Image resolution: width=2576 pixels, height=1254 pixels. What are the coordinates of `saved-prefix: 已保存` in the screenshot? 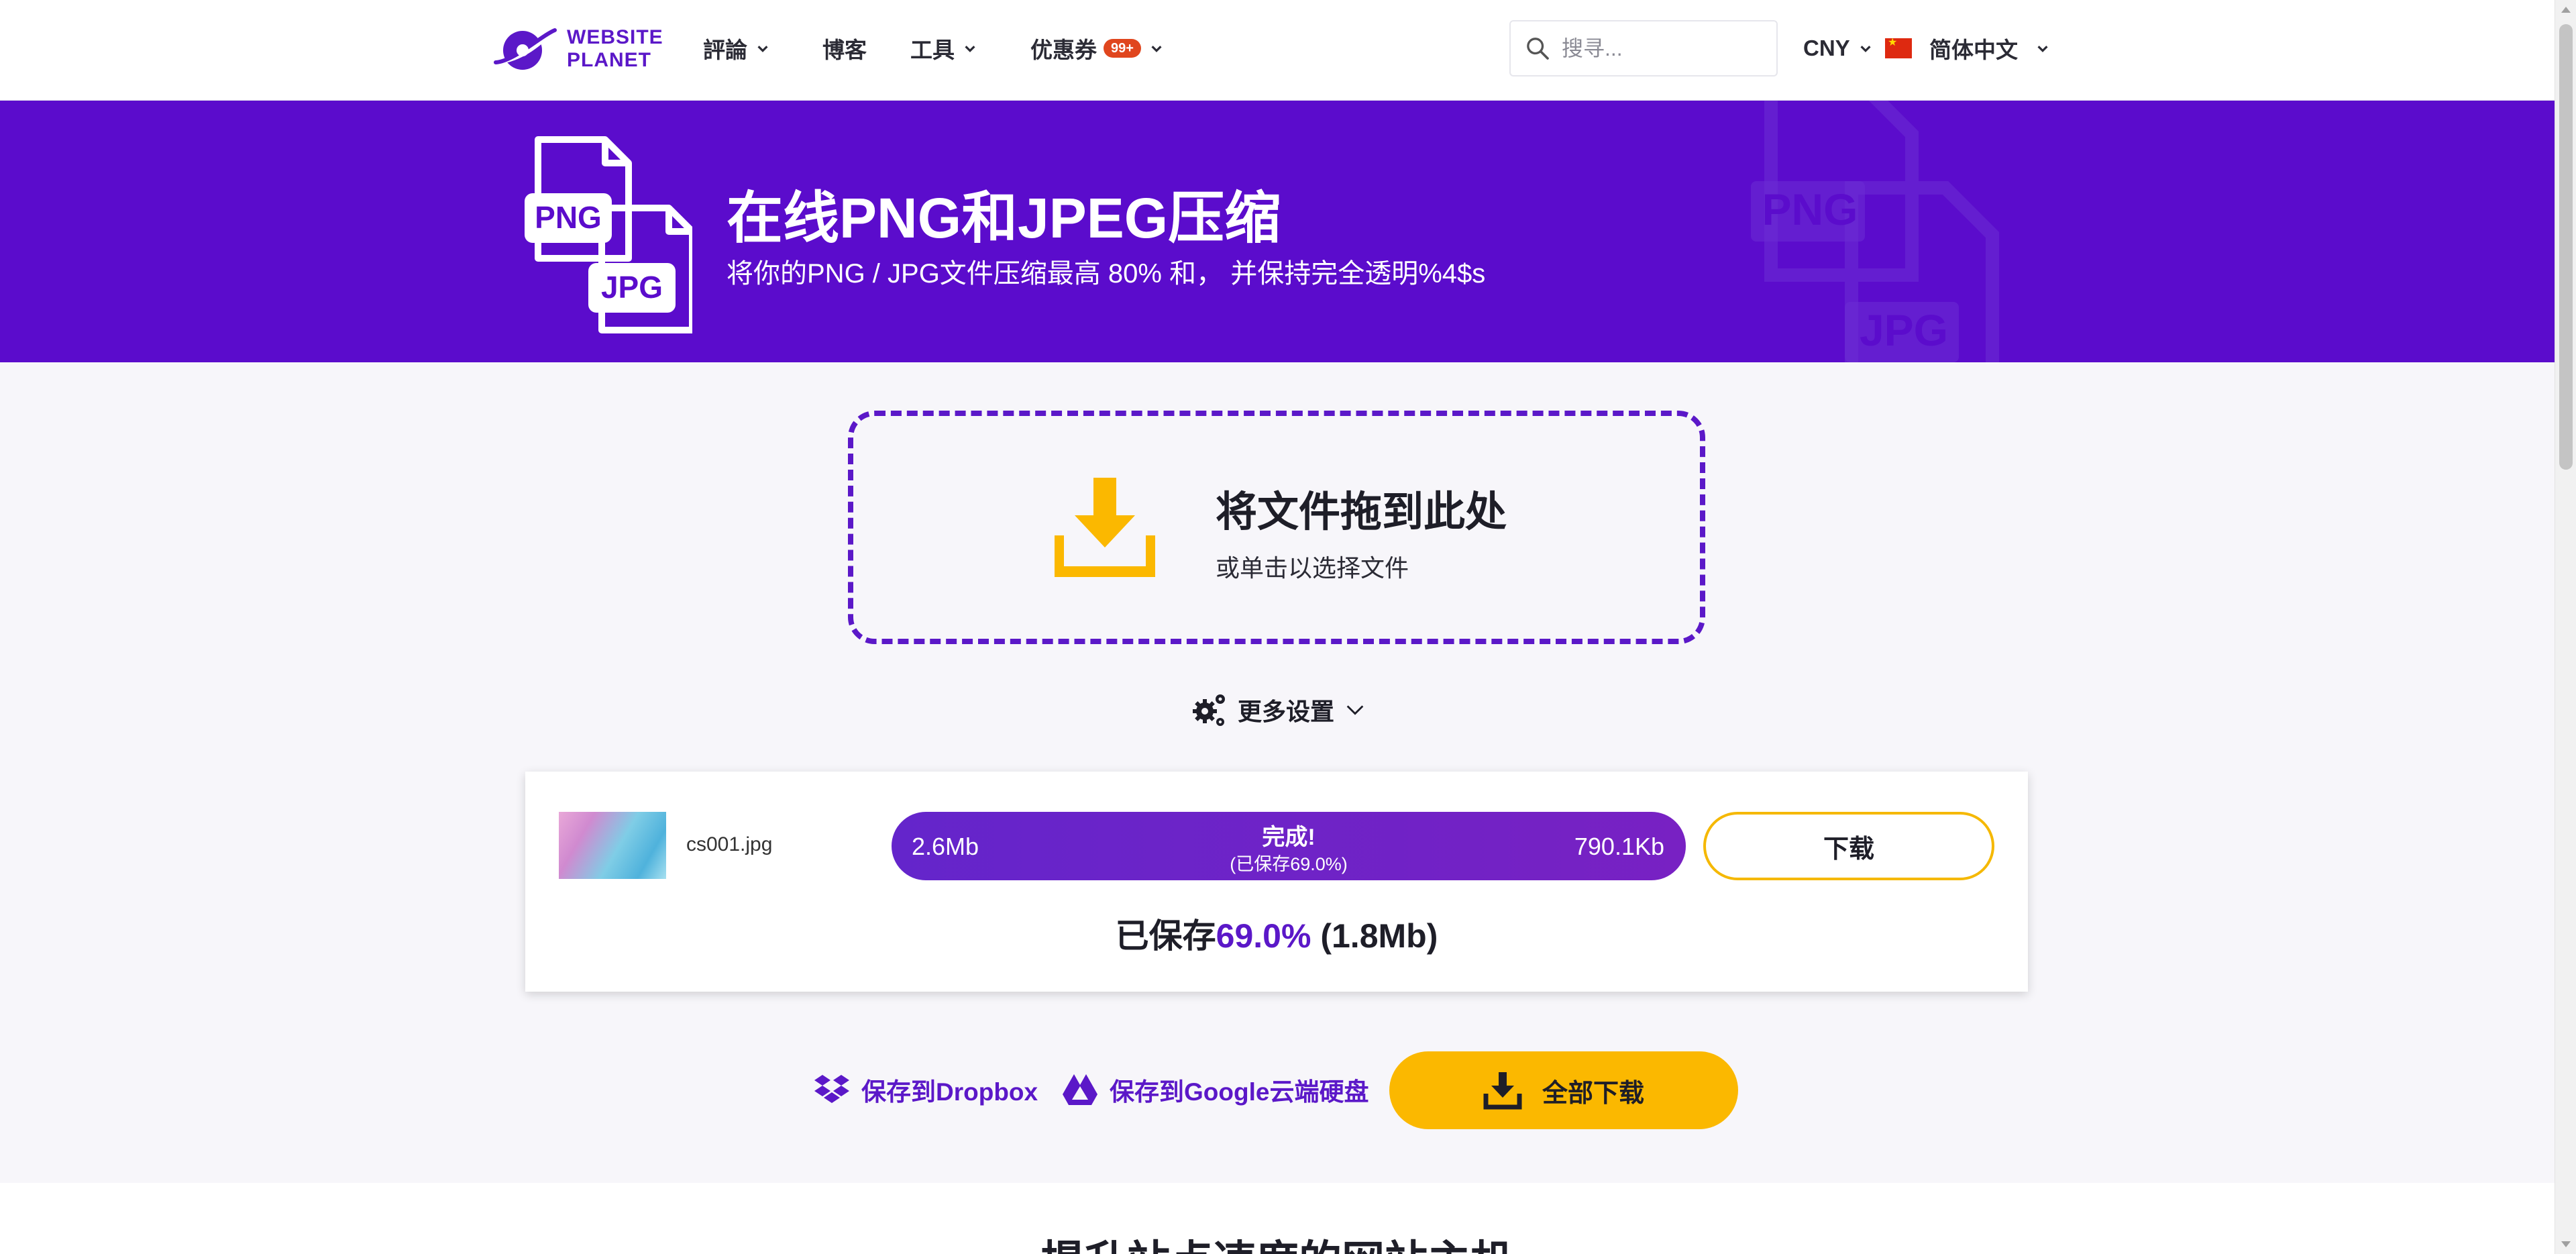 It's located at (1165, 936).